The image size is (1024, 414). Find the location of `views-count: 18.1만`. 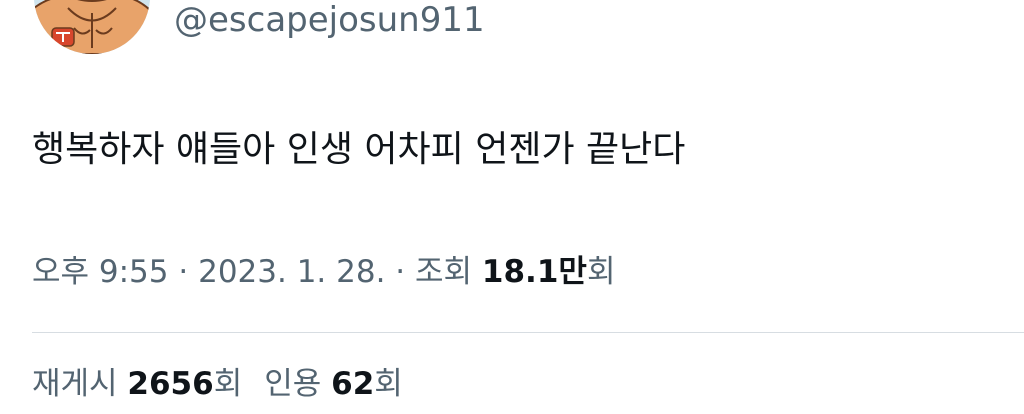

views-count: 18.1만 is located at coordinates (534, 272).